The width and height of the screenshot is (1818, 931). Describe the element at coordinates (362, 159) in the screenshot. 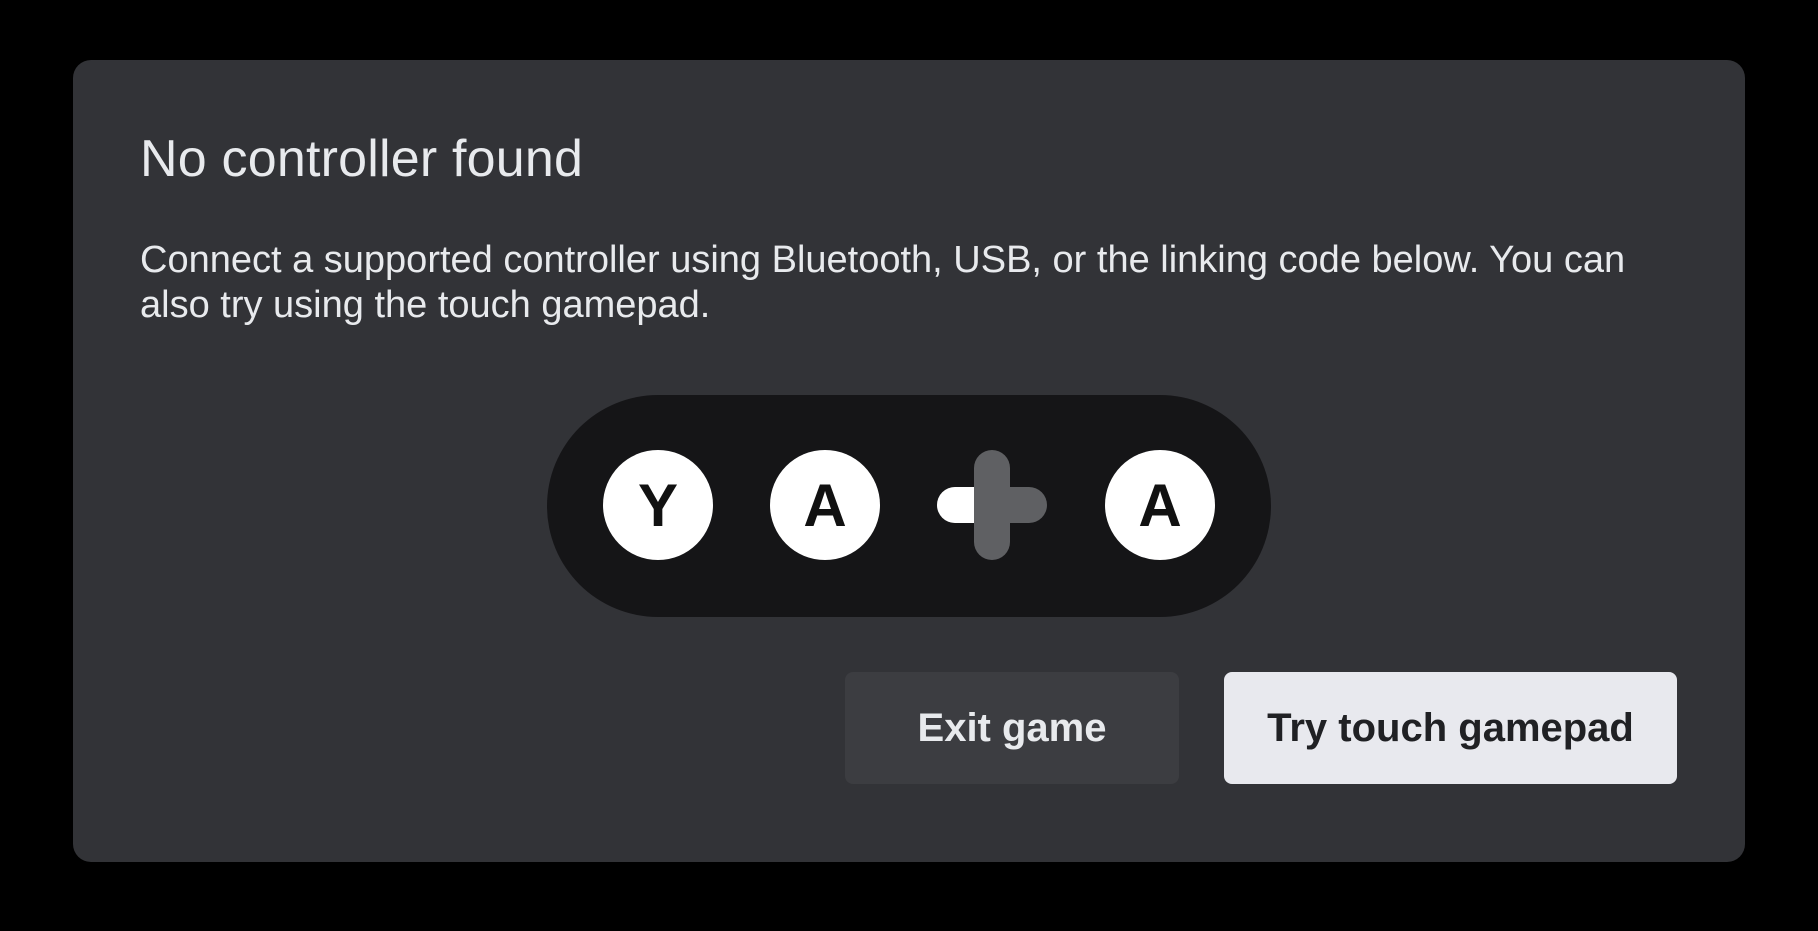

I see `dialog-title: No controller found` at that location.